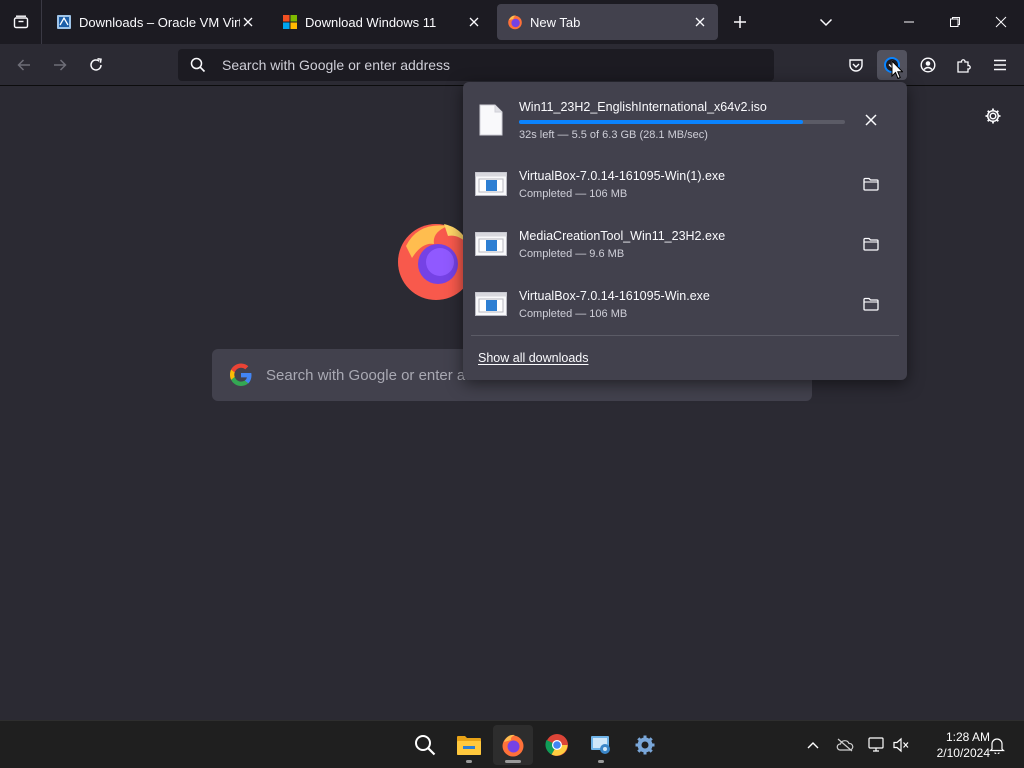 This screenshot has width=1024, height=768. I want to click on account-button, so click(928, 65).